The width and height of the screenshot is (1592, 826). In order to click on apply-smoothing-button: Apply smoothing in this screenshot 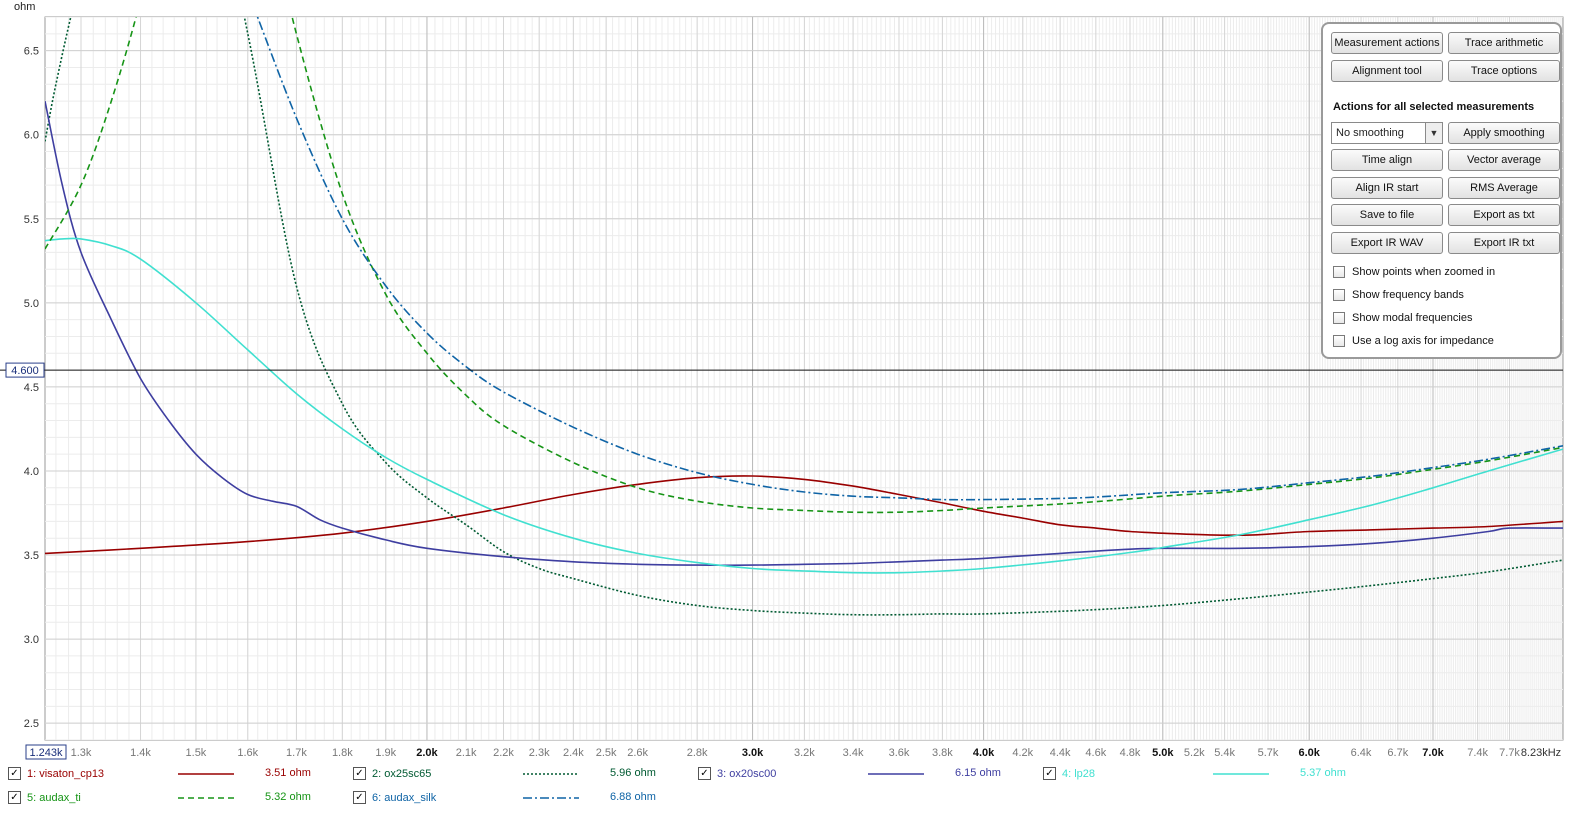, I will do `click(1504, 133)`.